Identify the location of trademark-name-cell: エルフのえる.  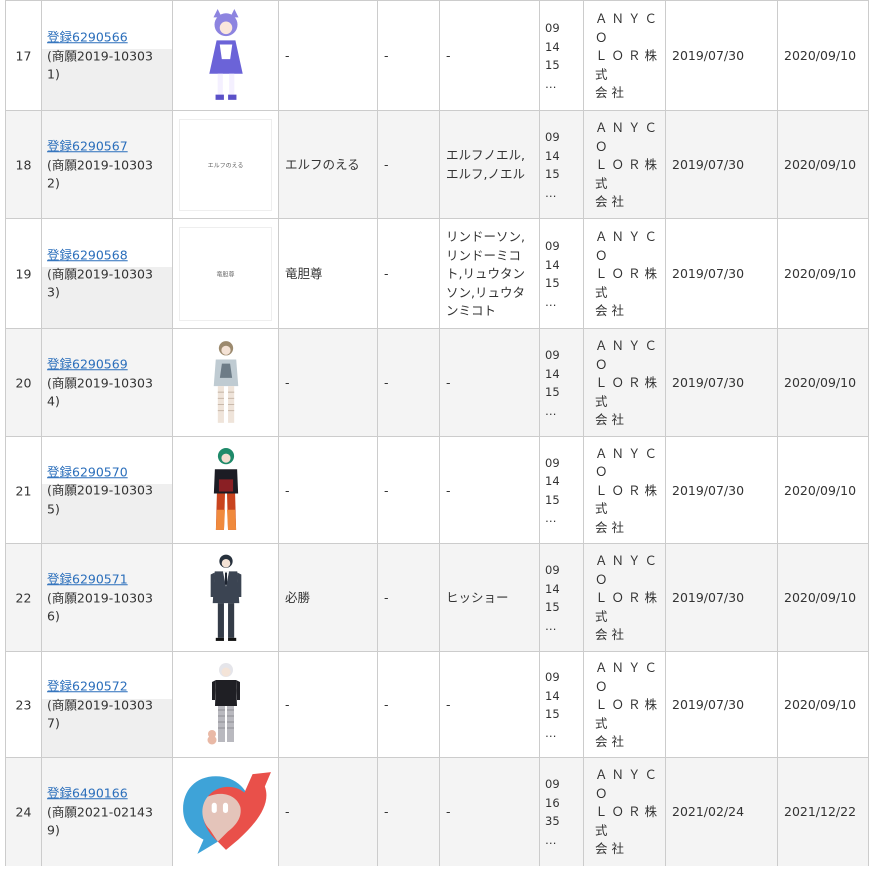
(327, 165).